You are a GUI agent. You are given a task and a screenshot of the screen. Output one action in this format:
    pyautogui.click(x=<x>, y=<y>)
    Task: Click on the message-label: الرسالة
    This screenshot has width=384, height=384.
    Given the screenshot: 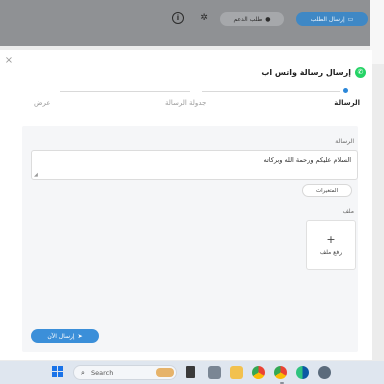 What is the action you would take?
    pyautogui.click(x=344, y=141)
    